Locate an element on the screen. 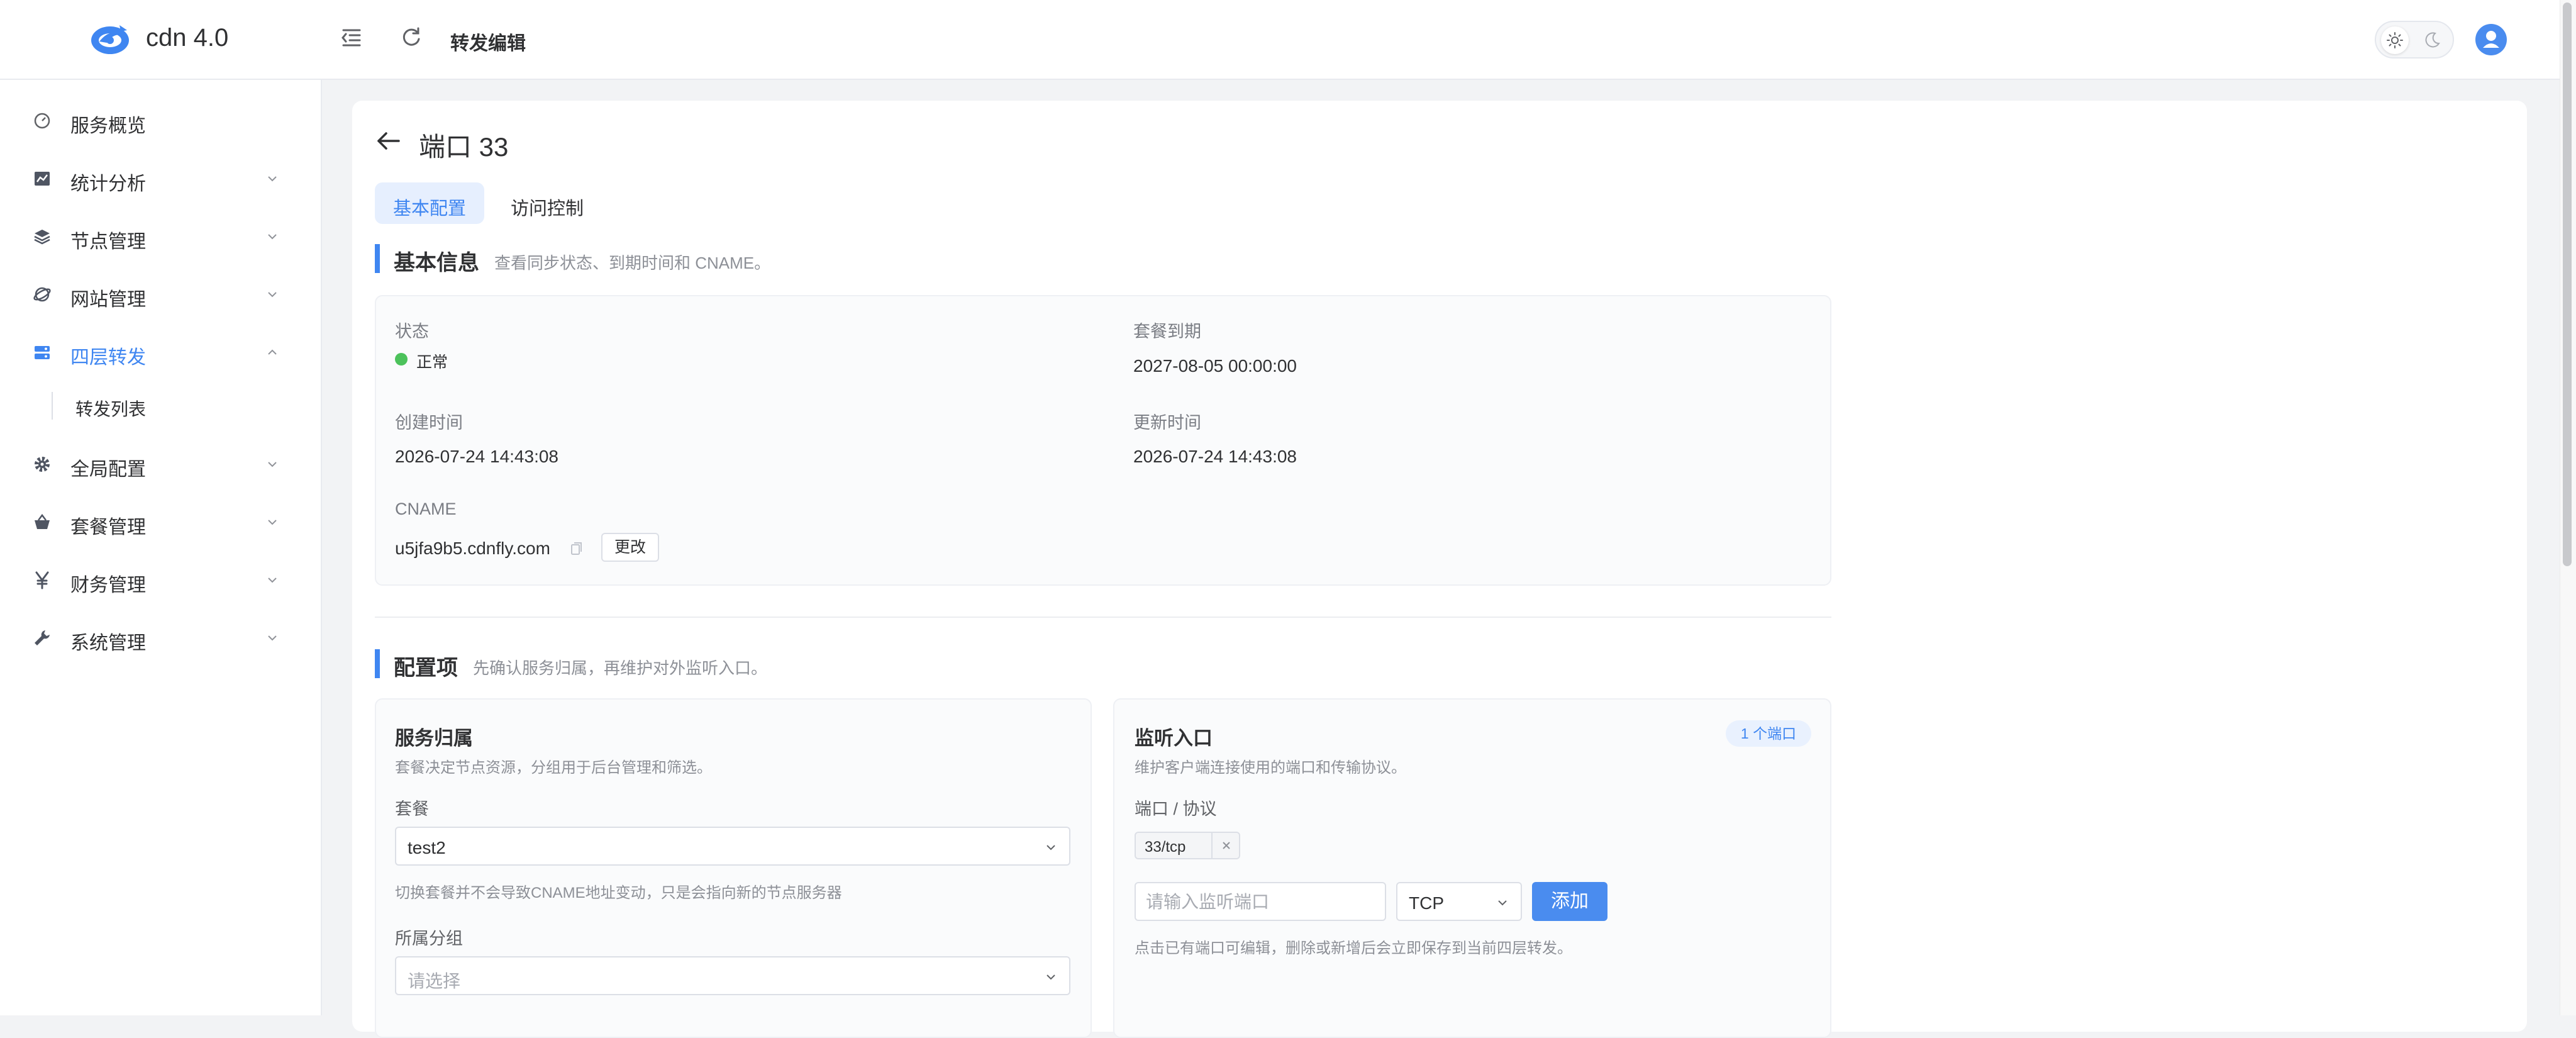  service-panel-desc: 套餐决定节点资源，分组用于后台管理和筛选。 is located at coordinates (553, 768).